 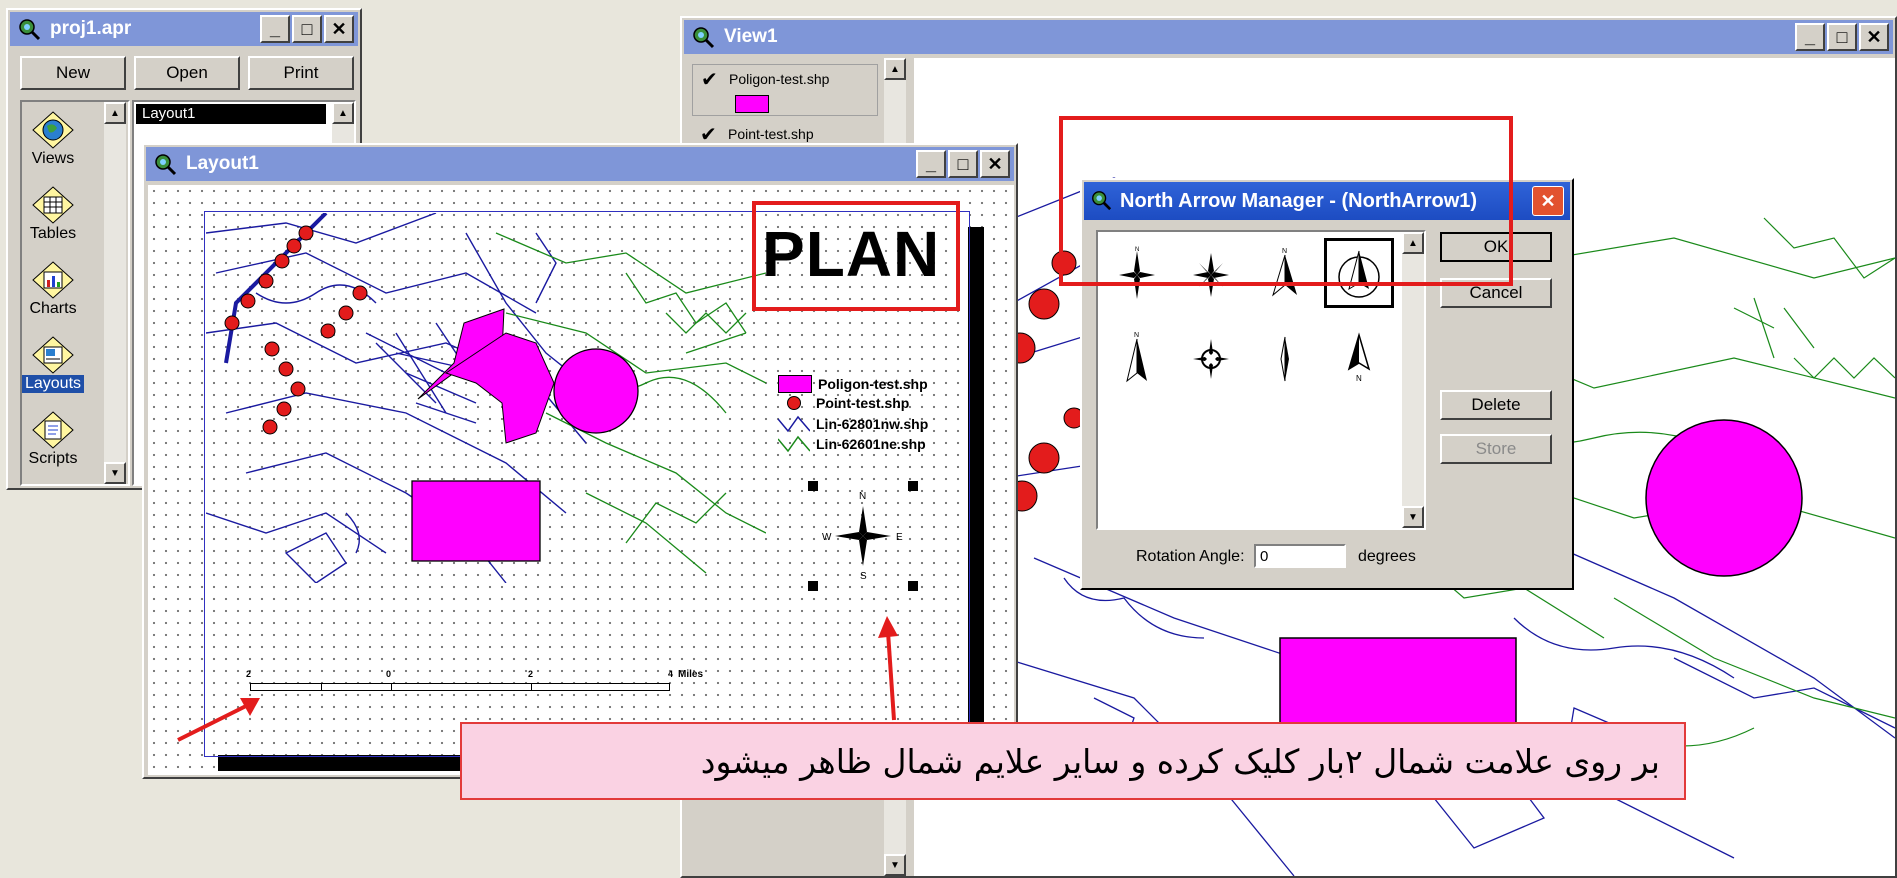 I want to click on scale-tick-label: 4, so click(x=671, y=674).